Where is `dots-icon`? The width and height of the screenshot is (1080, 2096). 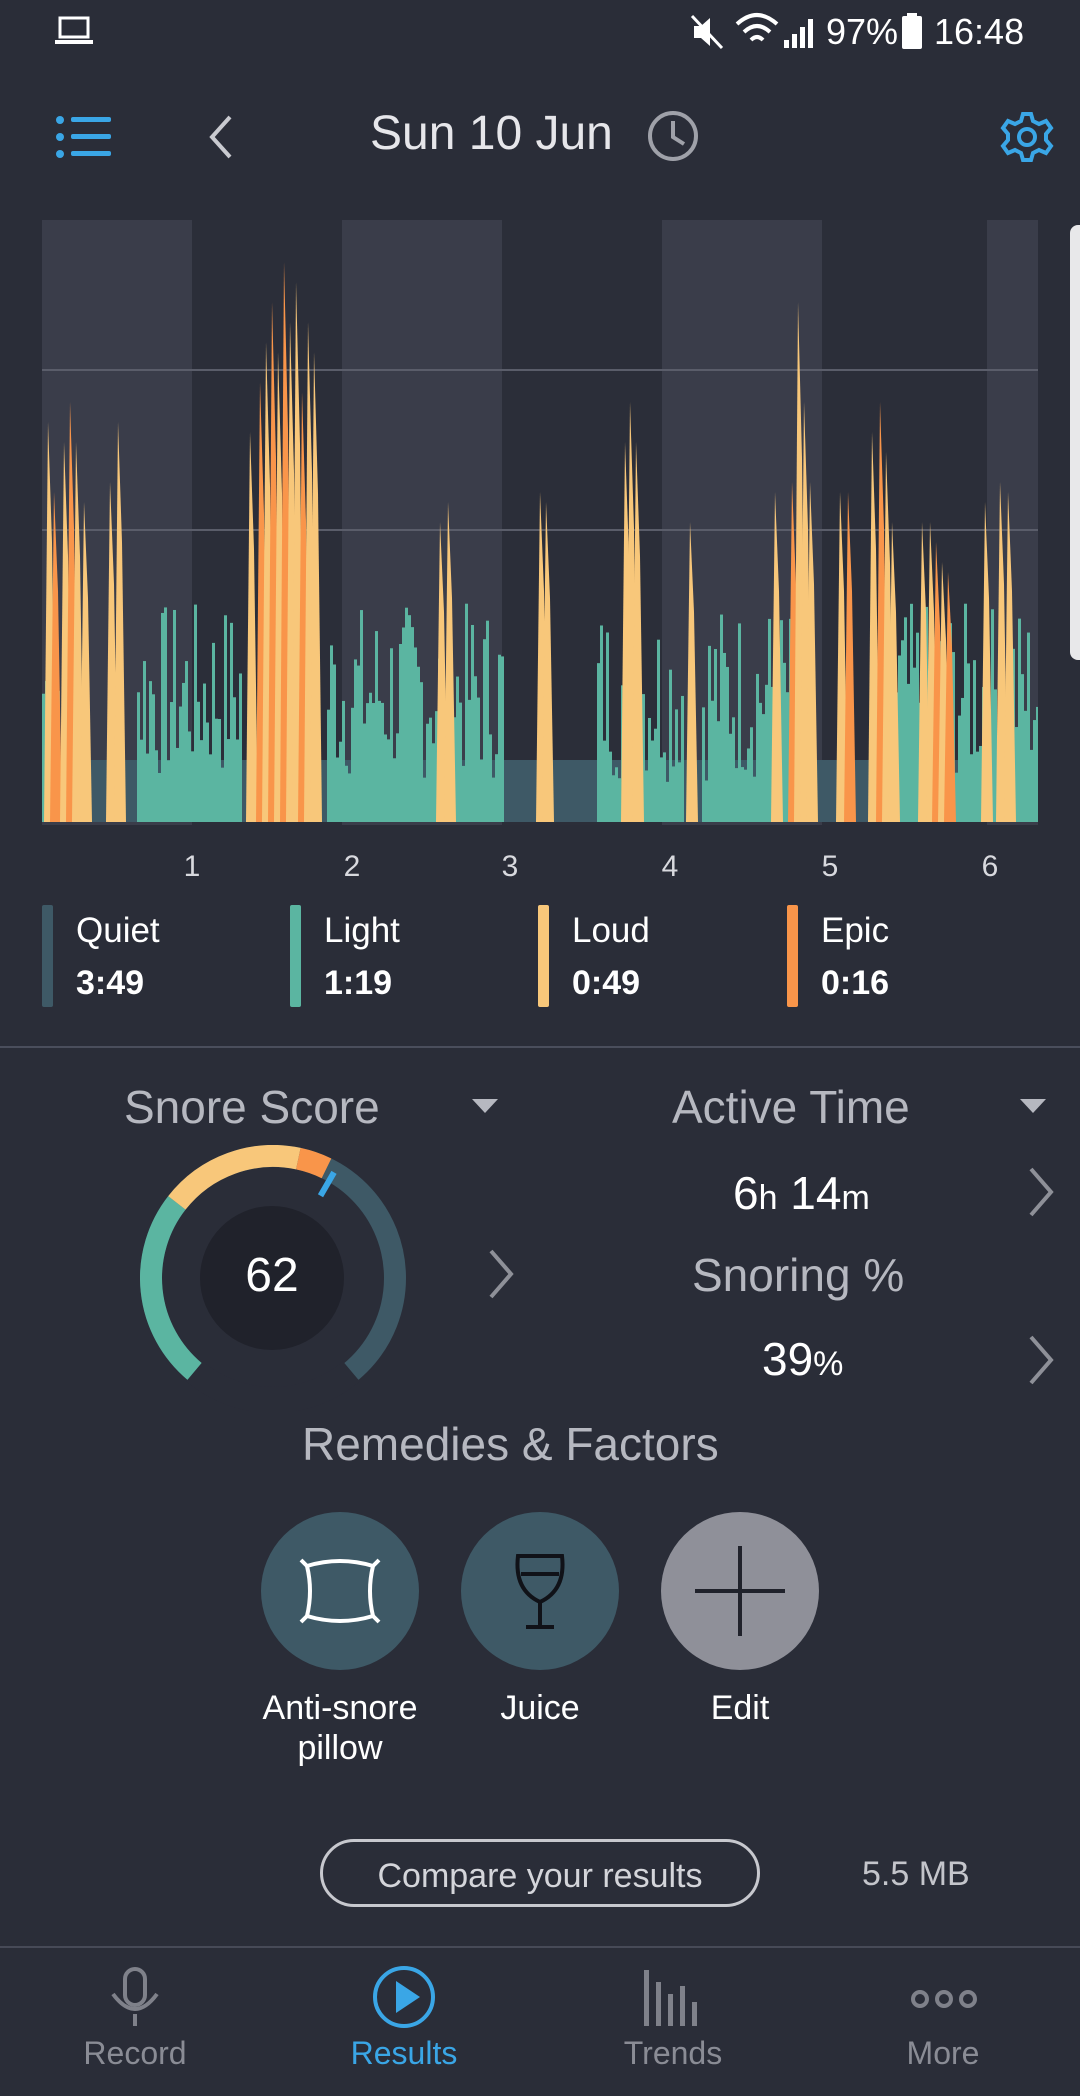 dots-icon is located at coordinates (944, 1999).